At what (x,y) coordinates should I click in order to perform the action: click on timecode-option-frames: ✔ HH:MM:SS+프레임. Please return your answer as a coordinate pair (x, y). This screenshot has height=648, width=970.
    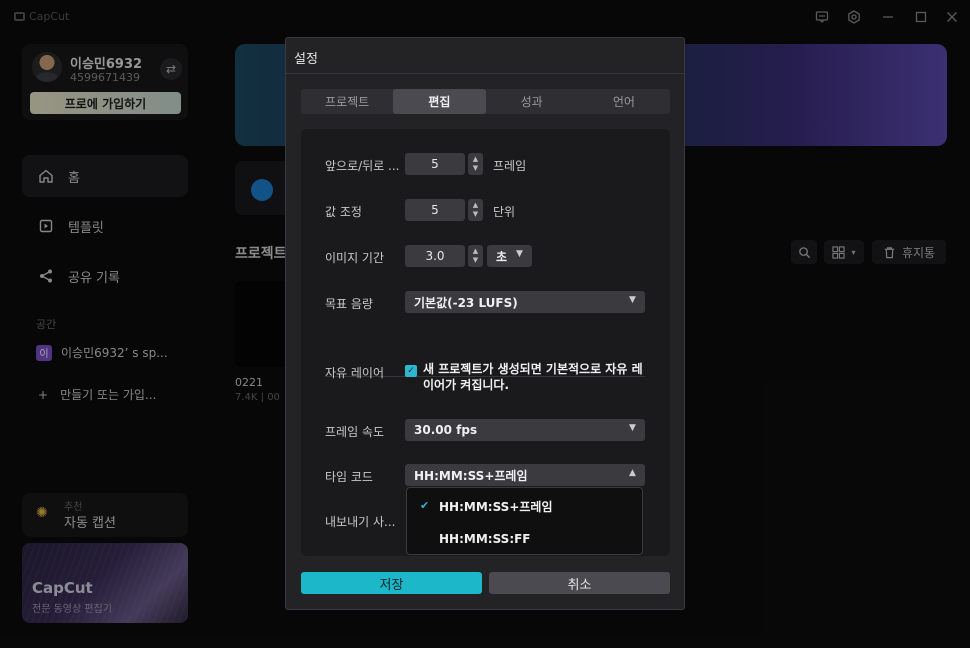
    Looking at the image, I should click on (524, 506).